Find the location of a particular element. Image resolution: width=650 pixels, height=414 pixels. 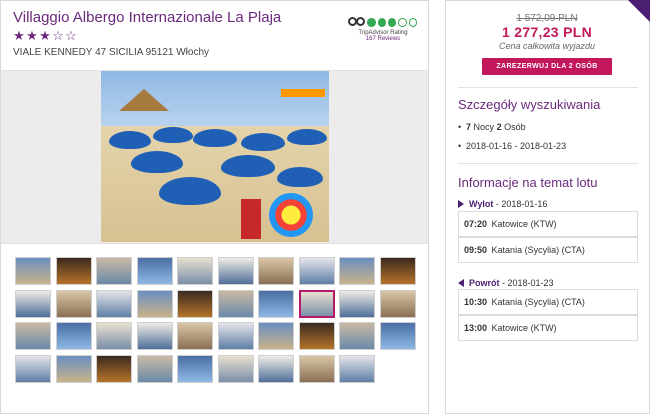

segment-time: 13:00 is located at coordinates (476, 328).